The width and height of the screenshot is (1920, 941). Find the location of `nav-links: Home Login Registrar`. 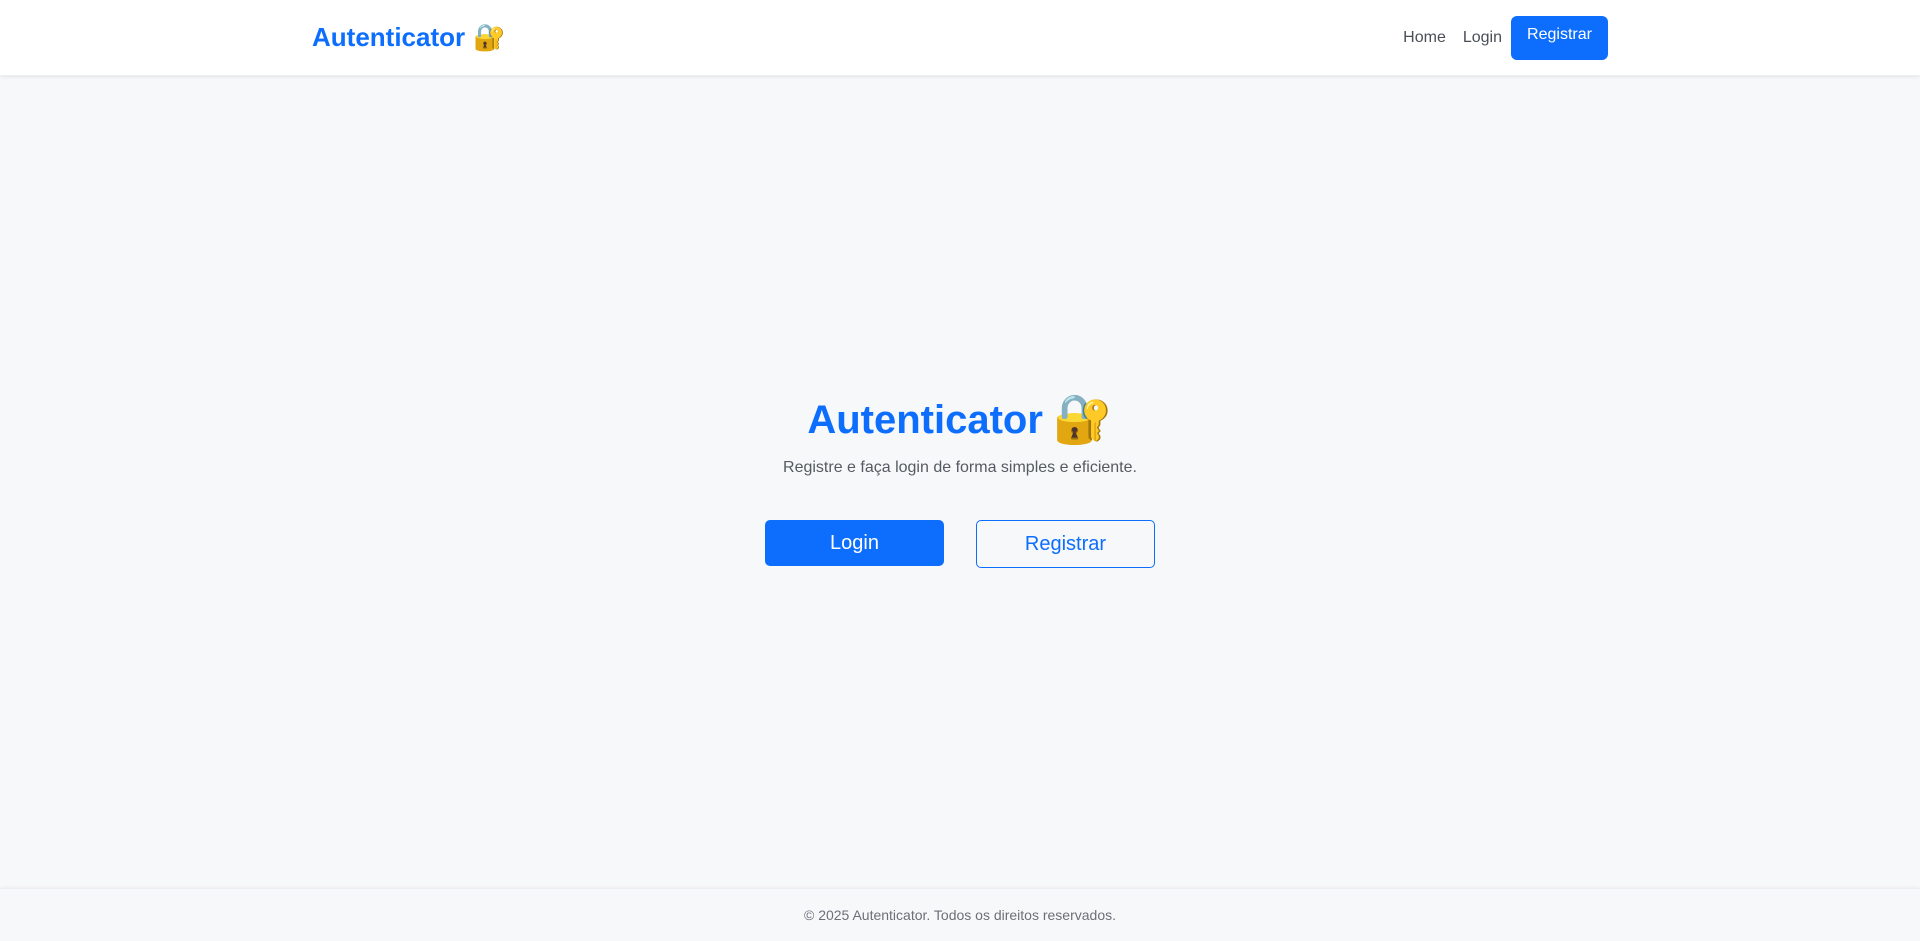

nav-links: Home Login Registrar is located at coordinates (1497, 38).